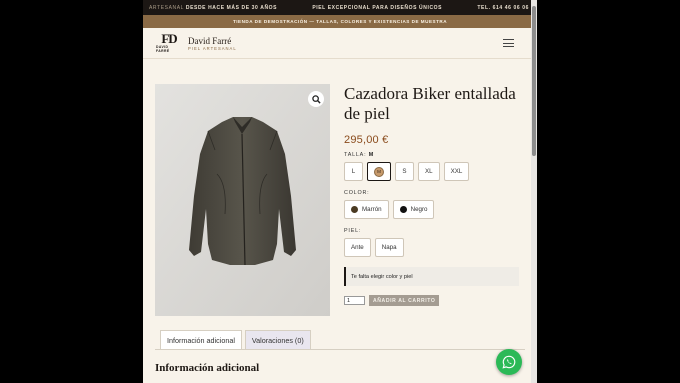  Describe the element at coordinates (534, 81) in the screenshot. I see `scrollbar-thumb` at that location.